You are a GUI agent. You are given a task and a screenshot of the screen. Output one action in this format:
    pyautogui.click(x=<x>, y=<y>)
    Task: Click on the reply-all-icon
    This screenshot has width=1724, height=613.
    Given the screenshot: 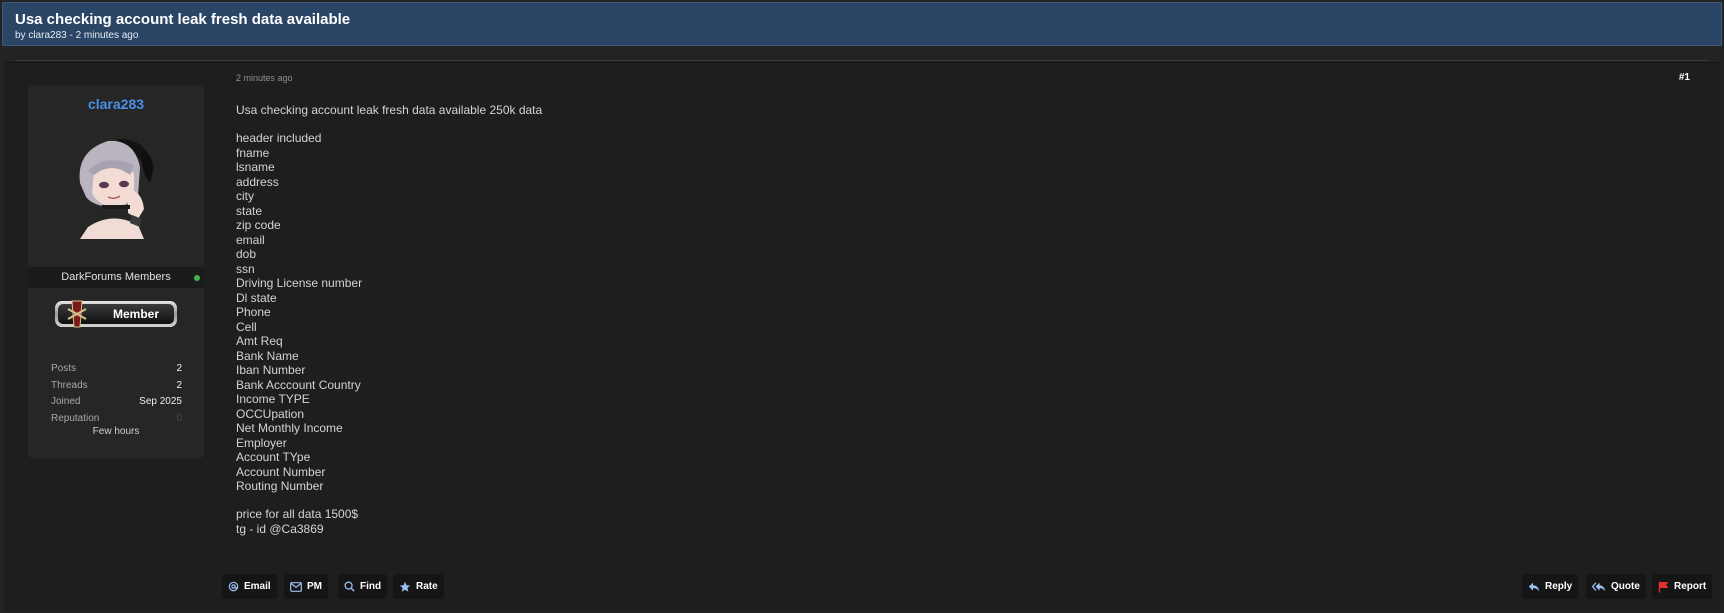 What is the action you would take?
    pyautogui.click(x=1599, y=586)
    